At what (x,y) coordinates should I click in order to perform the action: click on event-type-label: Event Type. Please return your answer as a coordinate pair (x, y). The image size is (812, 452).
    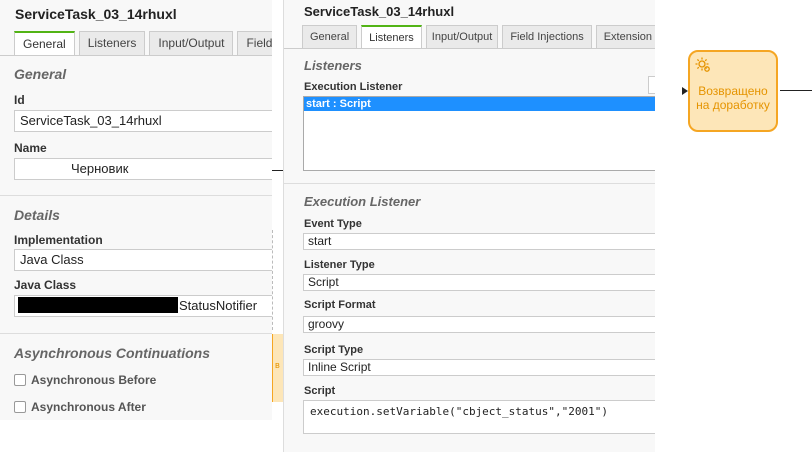
    Looking at the image, I should click on (333, 224).